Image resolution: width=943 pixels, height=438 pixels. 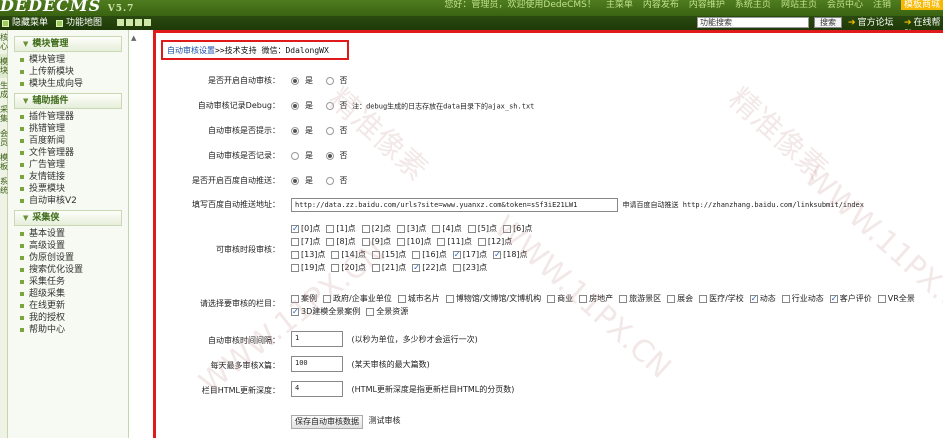 What do you see at coordinates (74, 189) in the screenshot?
I see `sidebar-item-vote: 投票模块` at bounding box center [74, 189].